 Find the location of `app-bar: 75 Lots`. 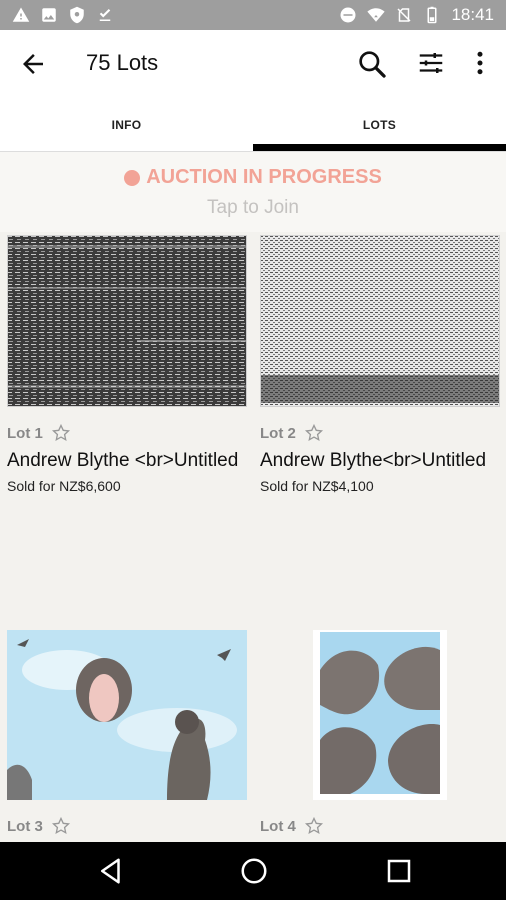

app-bar: 75 Lots is located at coordinates (253, 63).